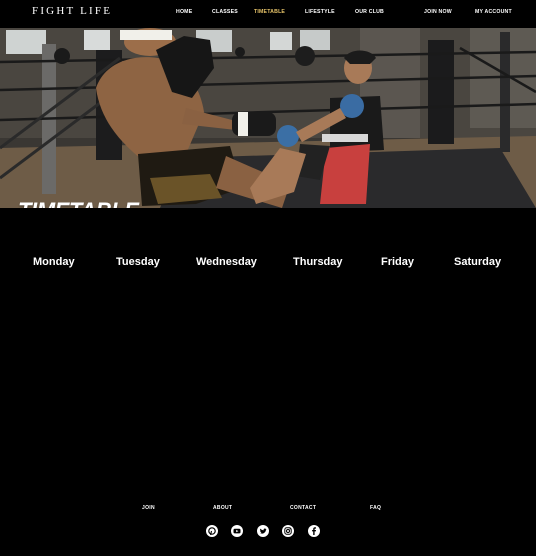  What do you see at coordinates (72, 11) in the screenshot?
I see `brand-logo: FIGHT LIFE` at bounding box center [72, 11].